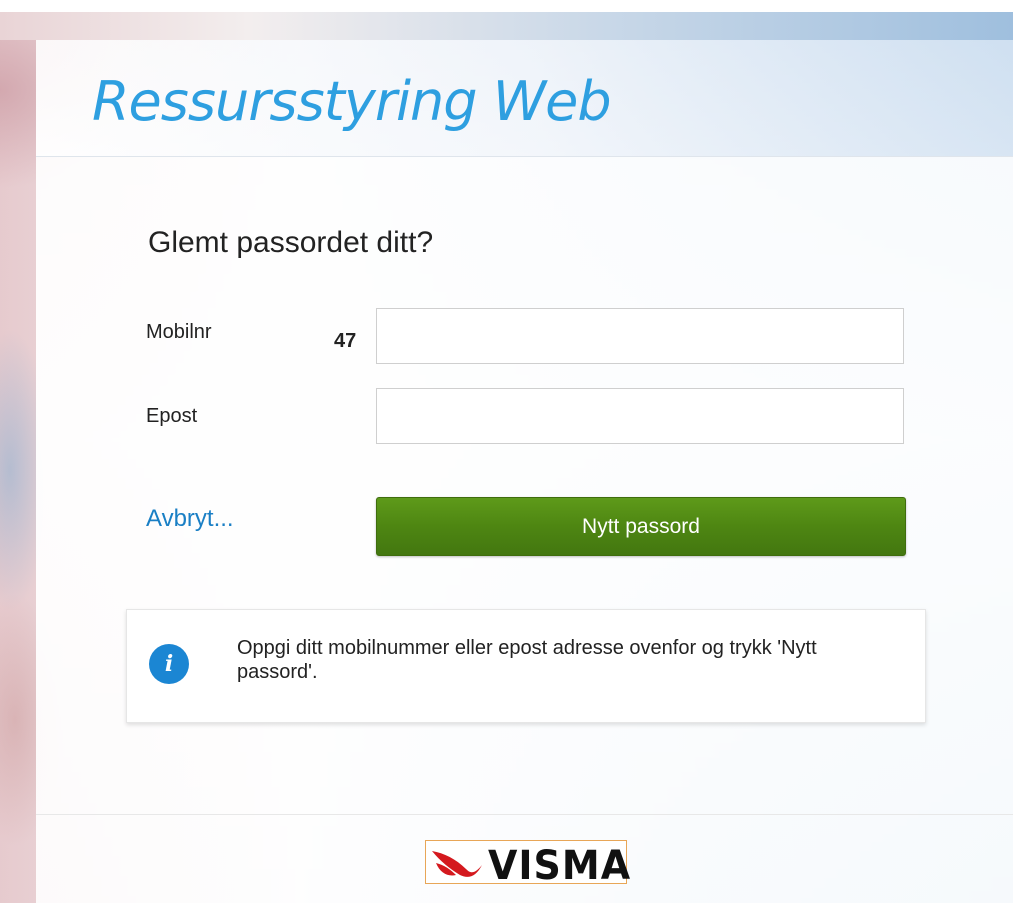 The height and width of the screenshot is (903, 1013). I want to click on info-icon: i, so click(169, 664).